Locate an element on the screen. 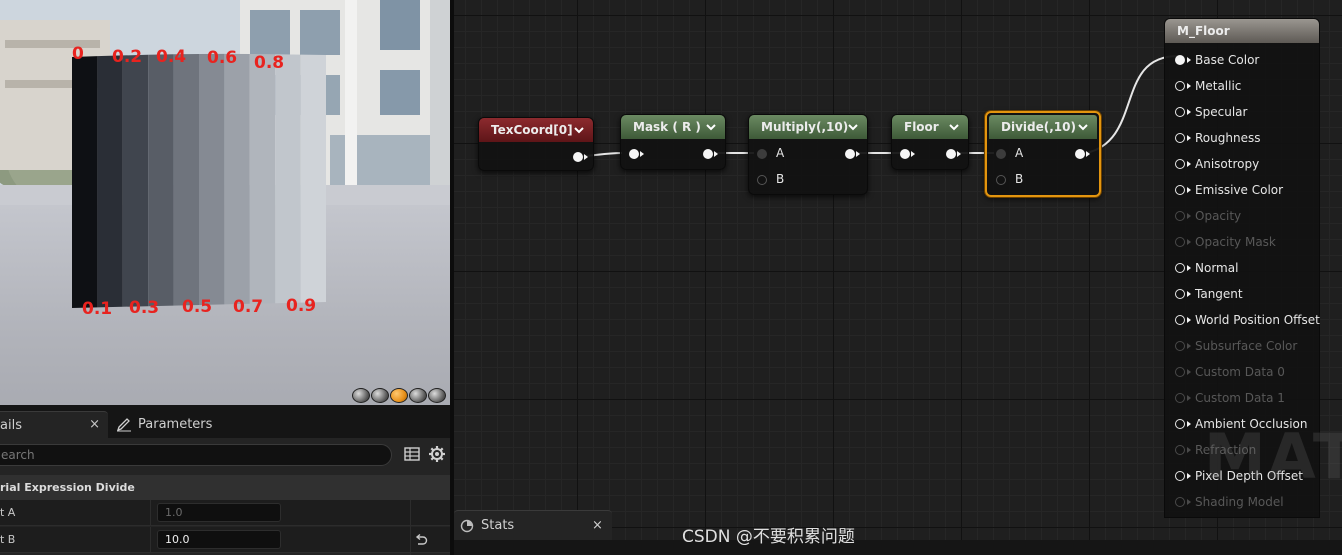 This screenshot has width=1342, height=555. tab-details: ails × is located at coordinates (54, 424).